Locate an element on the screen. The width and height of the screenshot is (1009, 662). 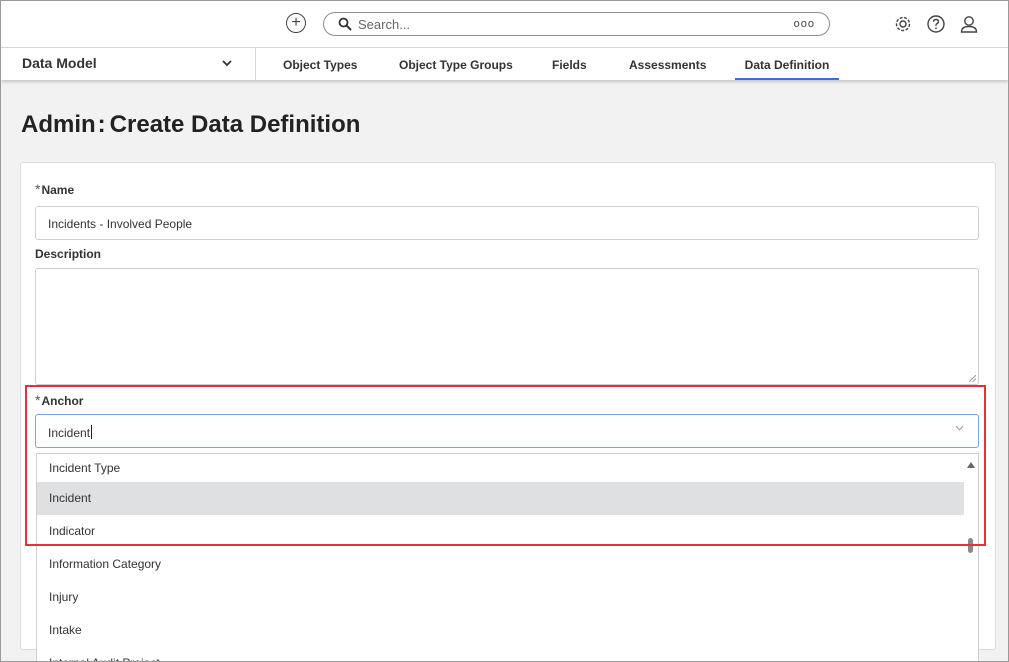
page-title-main: Create Data Definition is located at coordinates (235, 124).